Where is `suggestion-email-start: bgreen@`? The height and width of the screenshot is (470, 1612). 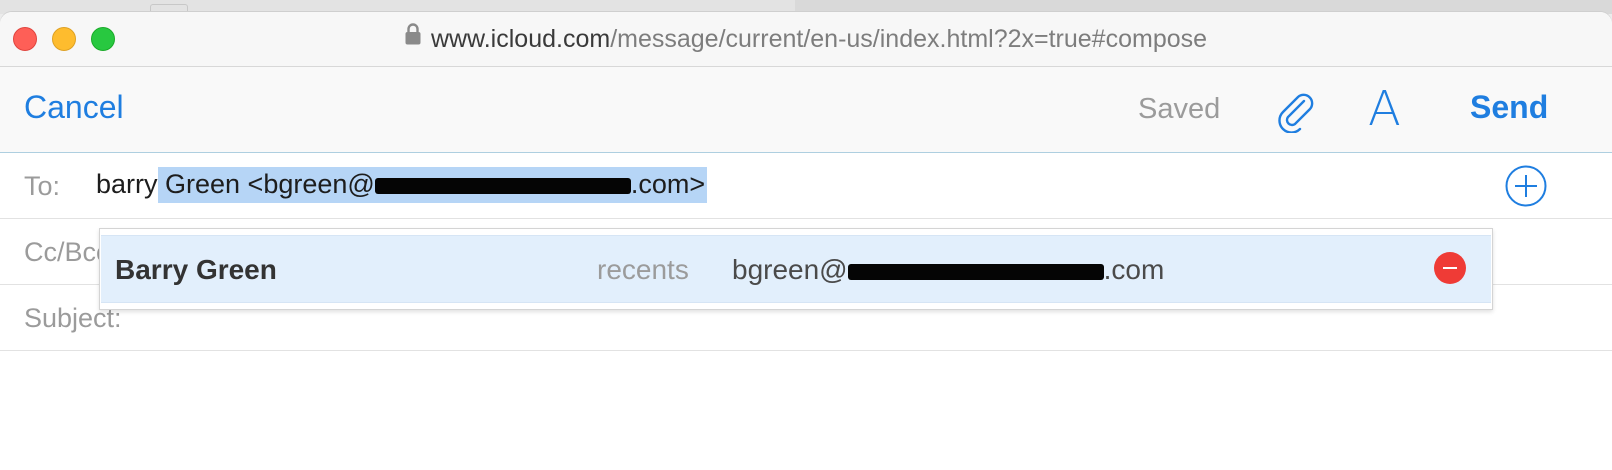
suggestion-email-start: bgreen@ is located at coordinates (790, 269).